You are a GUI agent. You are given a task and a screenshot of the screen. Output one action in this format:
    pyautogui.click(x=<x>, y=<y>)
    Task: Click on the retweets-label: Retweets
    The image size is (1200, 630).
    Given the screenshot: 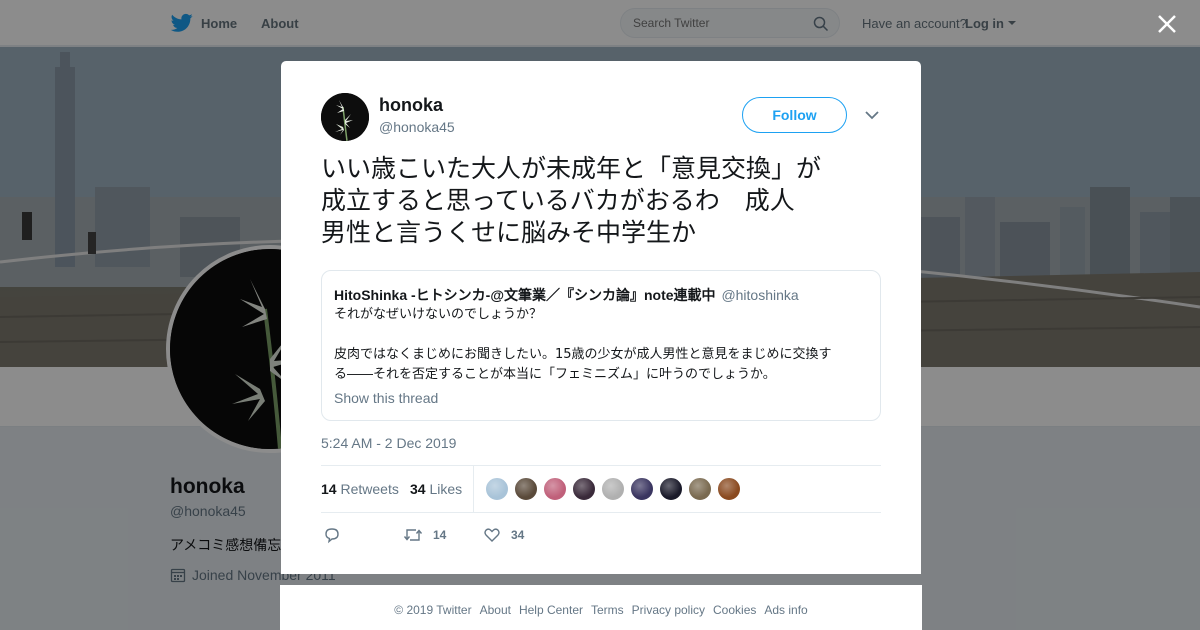 What is the action you would take?
    pyautogui.click(x=369, y=489)
    